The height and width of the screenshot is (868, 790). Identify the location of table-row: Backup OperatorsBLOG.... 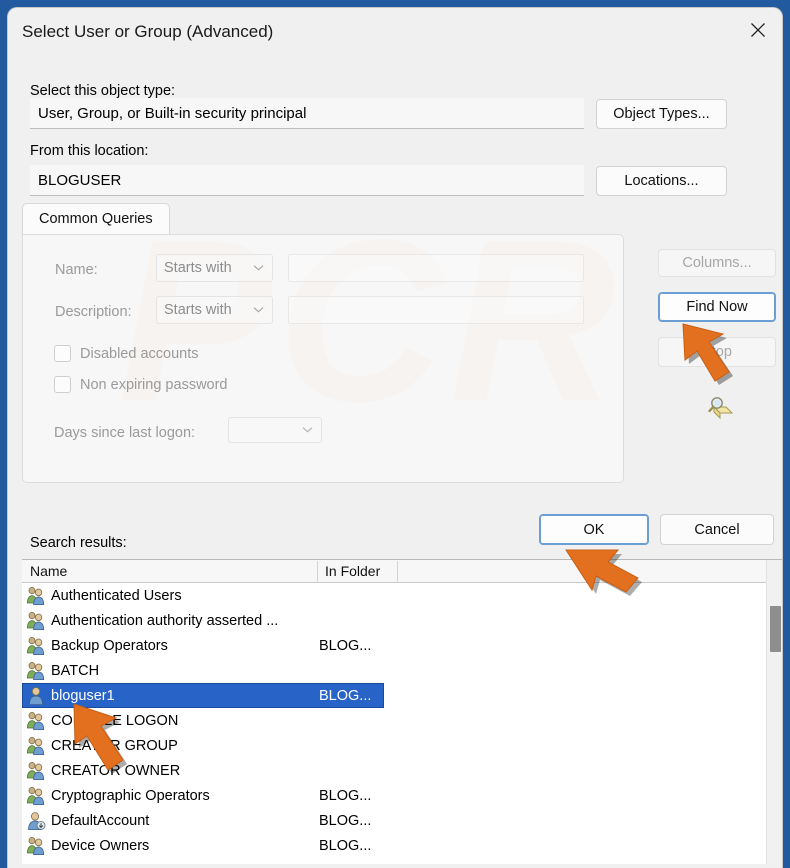
(394, 645).